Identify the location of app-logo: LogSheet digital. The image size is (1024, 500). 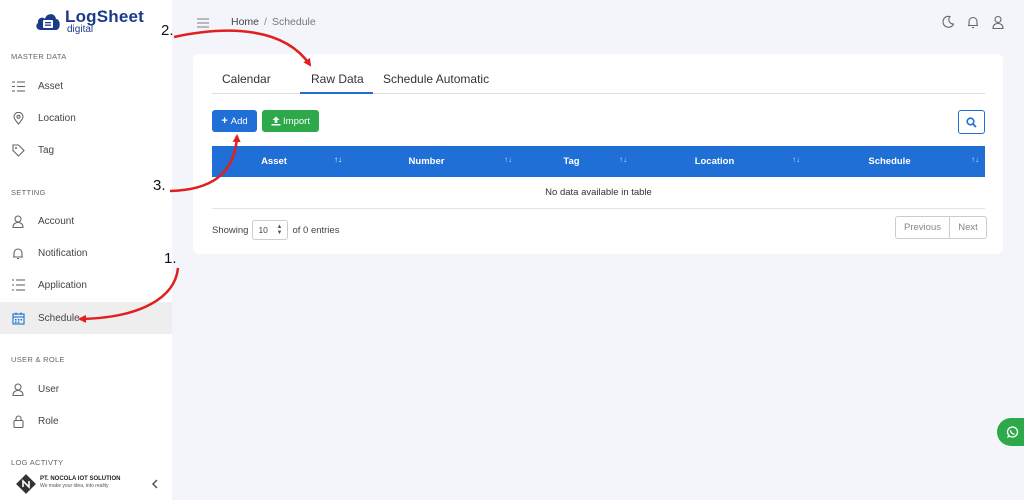
(94, 22).